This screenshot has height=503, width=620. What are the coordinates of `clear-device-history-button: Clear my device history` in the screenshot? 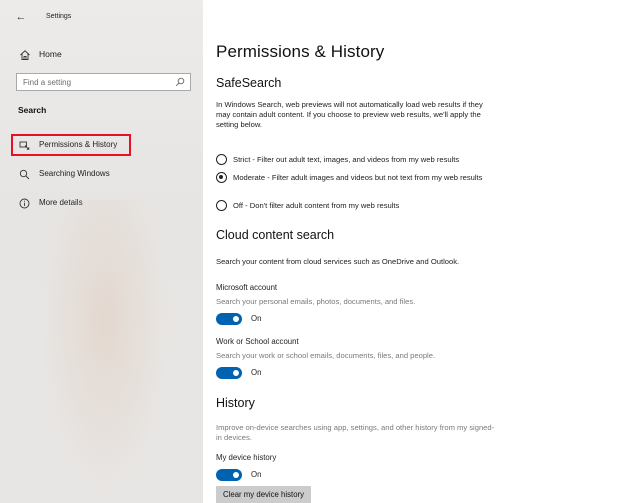 It's located at (264, 494).